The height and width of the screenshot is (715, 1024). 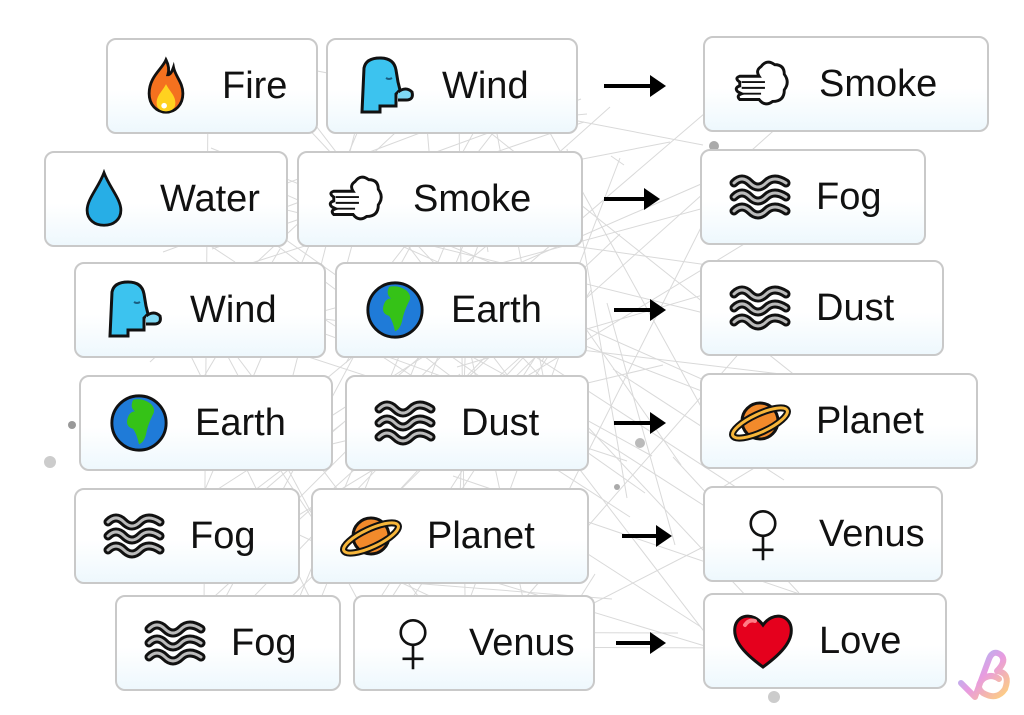 I want to click on red-heart-icon, so click(x=763, y=641).